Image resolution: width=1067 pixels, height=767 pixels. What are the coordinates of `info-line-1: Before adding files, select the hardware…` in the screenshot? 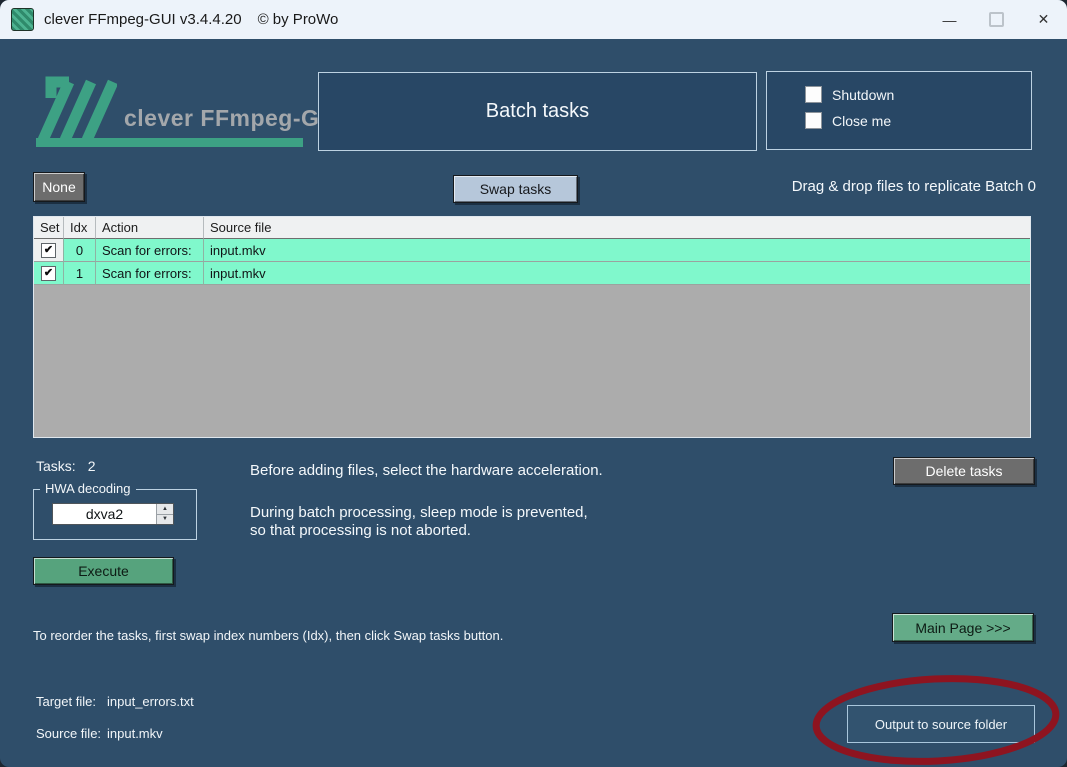 It's located at (426, 470).